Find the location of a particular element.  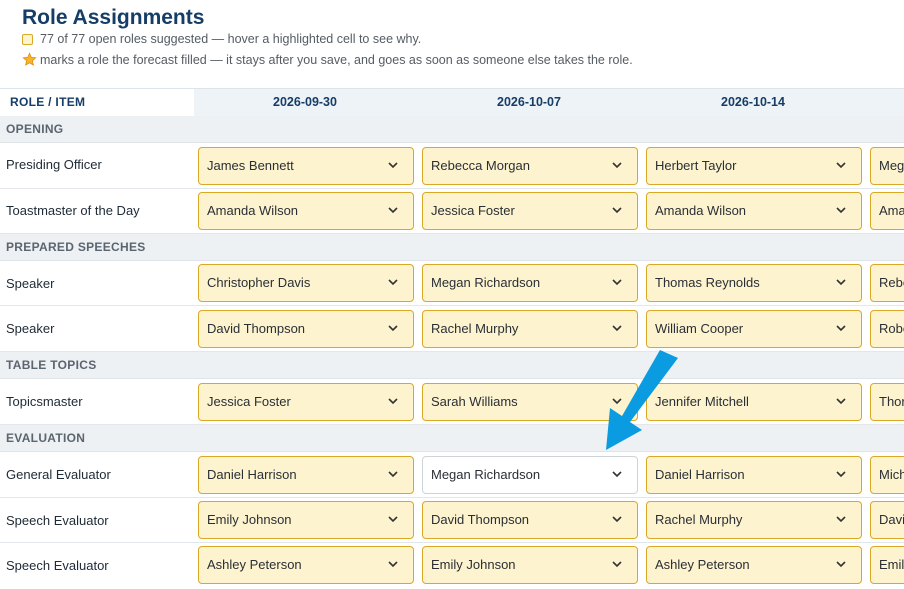

assignment-select: Rebe is located at coordinates (887, 283).